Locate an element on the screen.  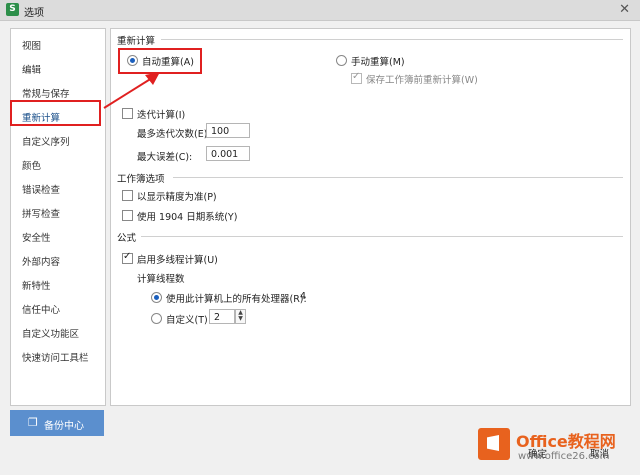
office-logo-watermark: Office教程网 www.office26.com is located at coordinates (558, 448).